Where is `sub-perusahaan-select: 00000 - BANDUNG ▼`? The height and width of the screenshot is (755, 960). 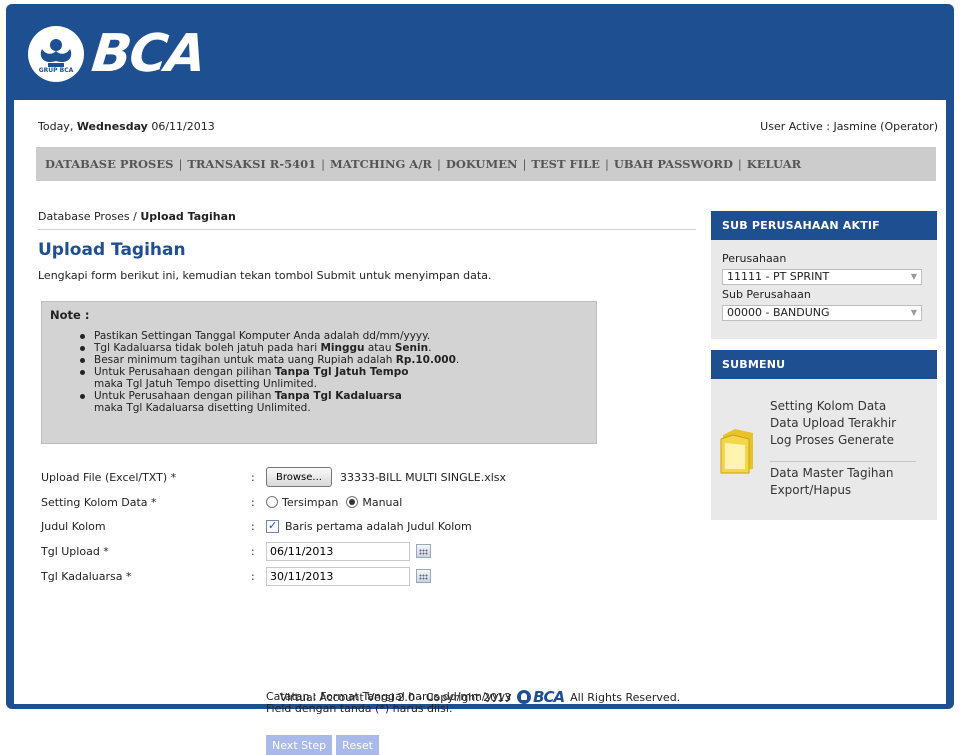
sub-perusahaan-select: 00000 - BANDUNG ▼ is located at coordinates (822, 313).